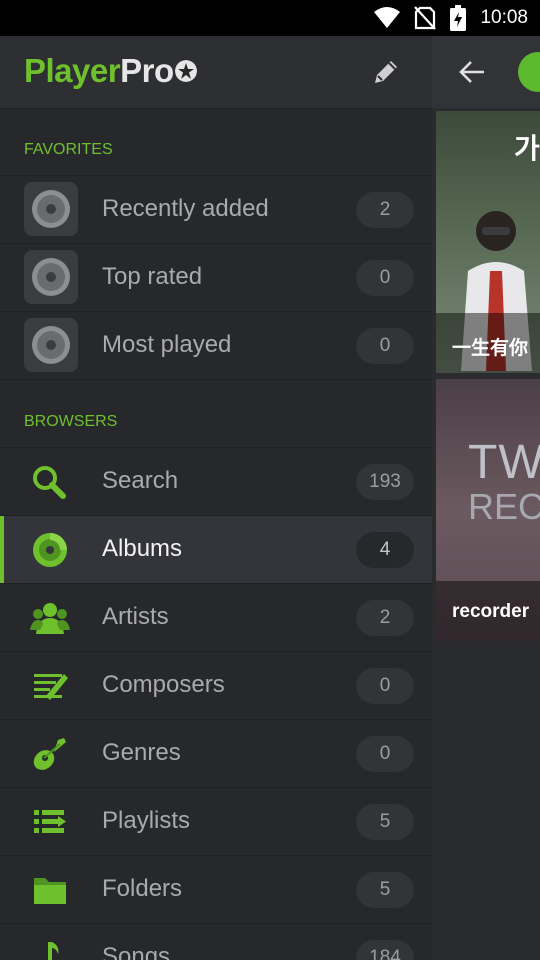 The image size is (540, 960). What do you see at coordinates (490, 348) in the screenshot?
I see `album-title: 一生有你` at bounding box center [490, 348].